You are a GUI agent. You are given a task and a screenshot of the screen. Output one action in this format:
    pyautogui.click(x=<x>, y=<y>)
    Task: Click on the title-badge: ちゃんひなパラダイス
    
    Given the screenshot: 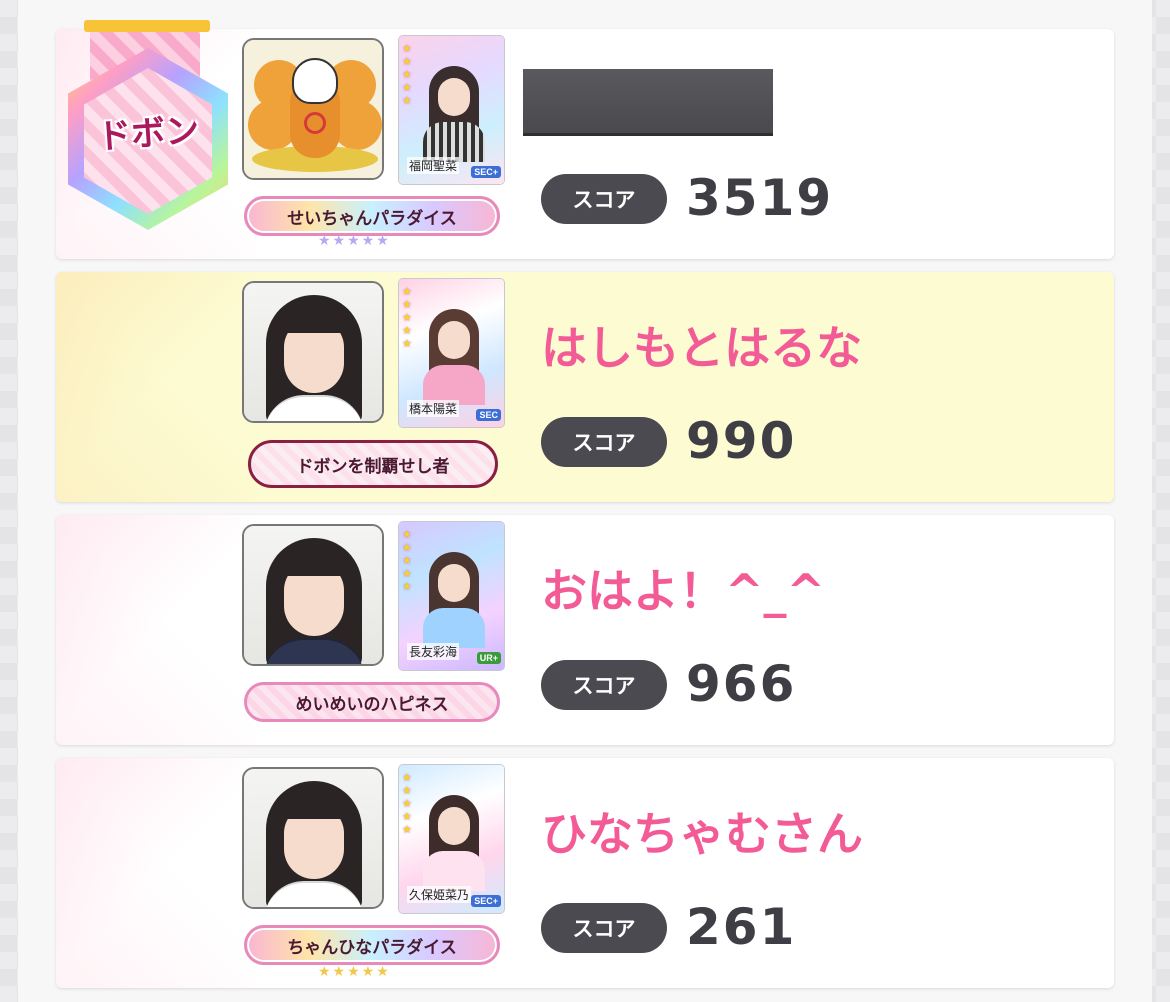 What is the action you would take?
    pyautogui.click(x=372, y=945)
    